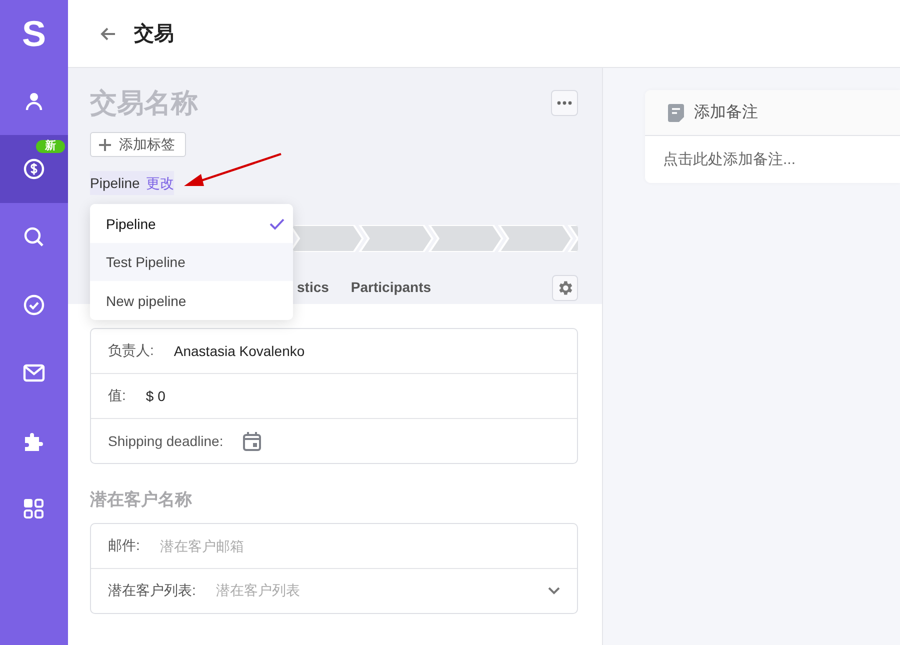 Image resolution: width=900 pixels, height=645 pixels. What do you see at coordinates (166, 441) in the screenshot?
I see `field-label: Shipping deadline:` at bounding box center [166, 441].